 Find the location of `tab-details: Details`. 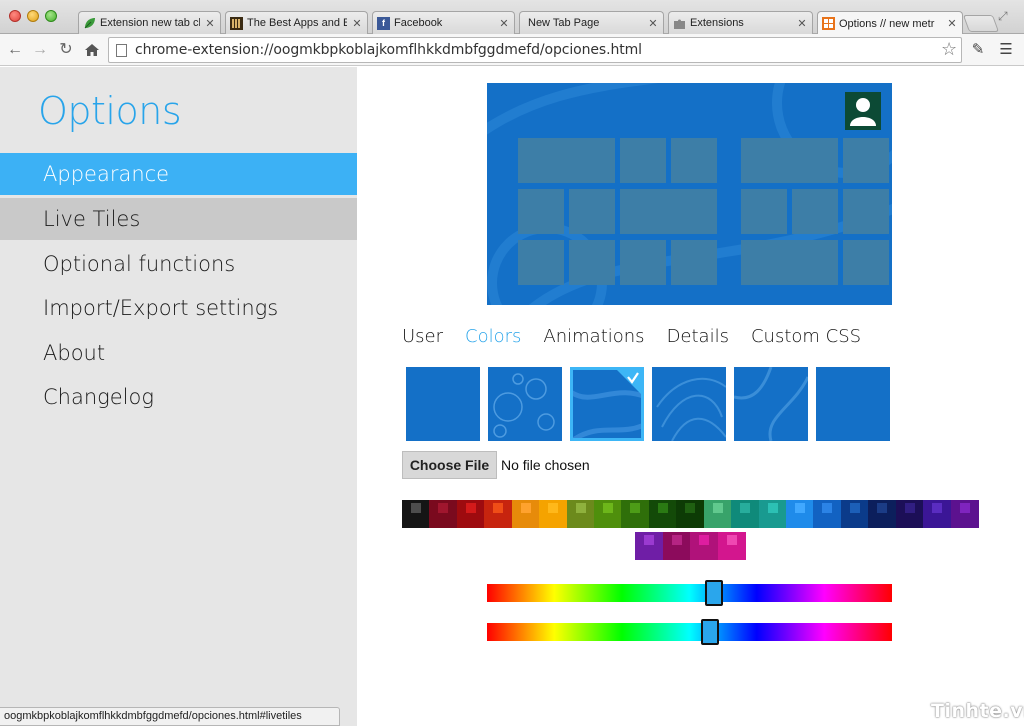

tab-details: Details is located at coordinates (698, 339).